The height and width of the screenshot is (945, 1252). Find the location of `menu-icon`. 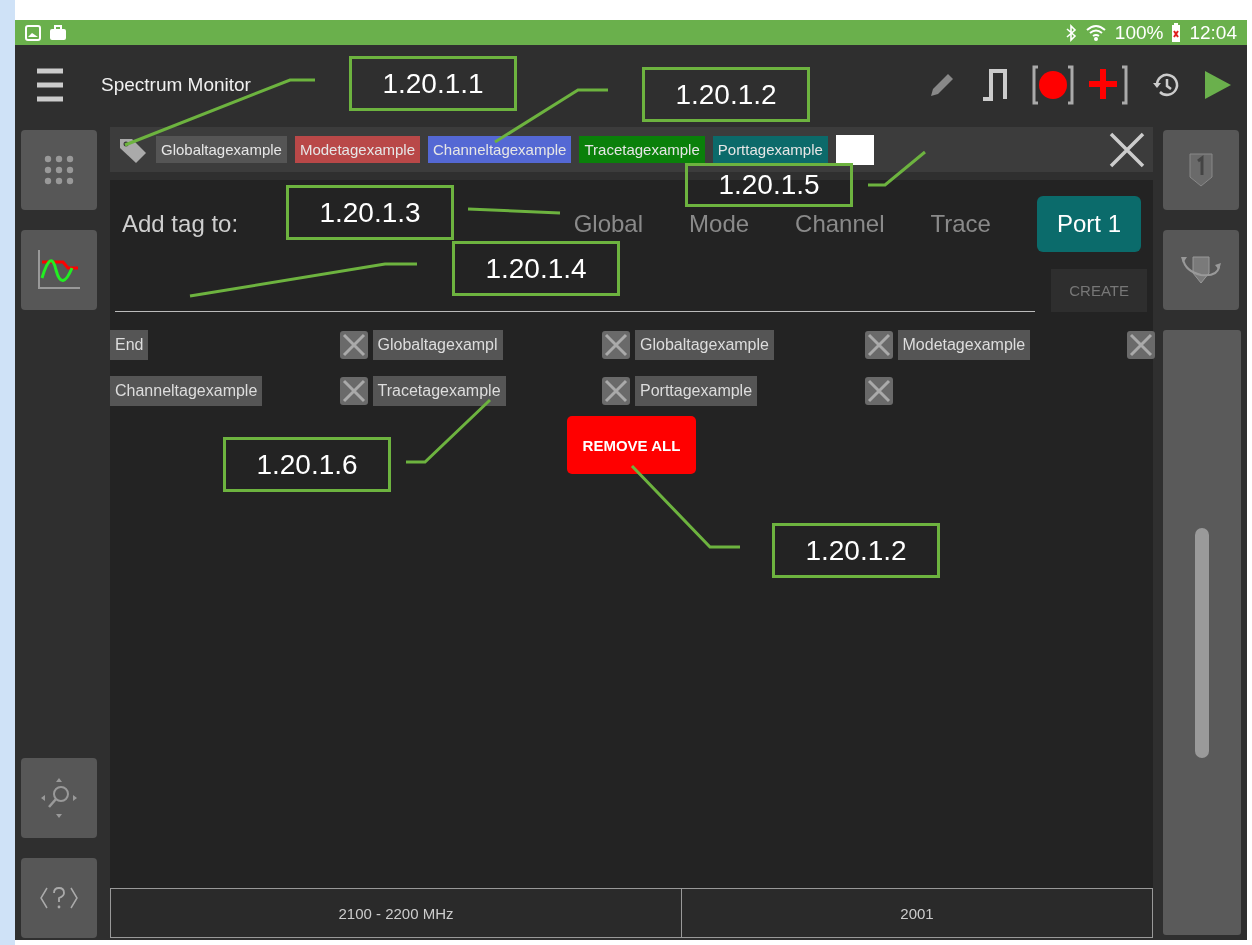

menu-icon is located at coordinates (50, 85).